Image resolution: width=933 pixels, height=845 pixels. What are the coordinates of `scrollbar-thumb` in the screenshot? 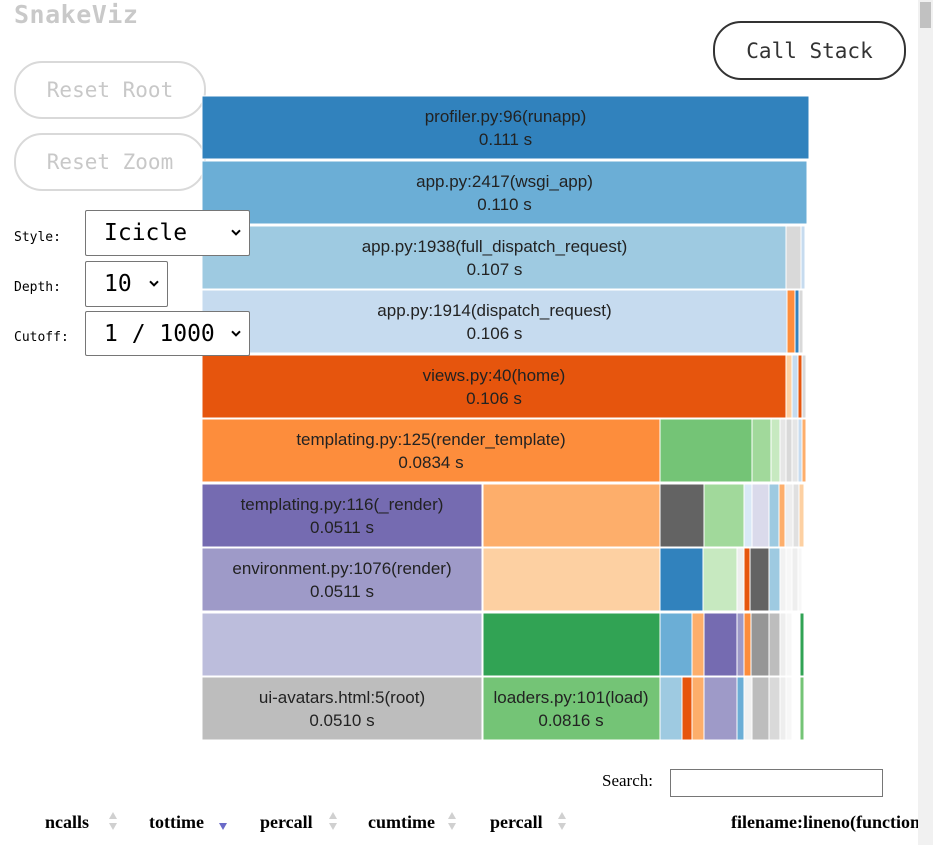 It's located at (925, 15).